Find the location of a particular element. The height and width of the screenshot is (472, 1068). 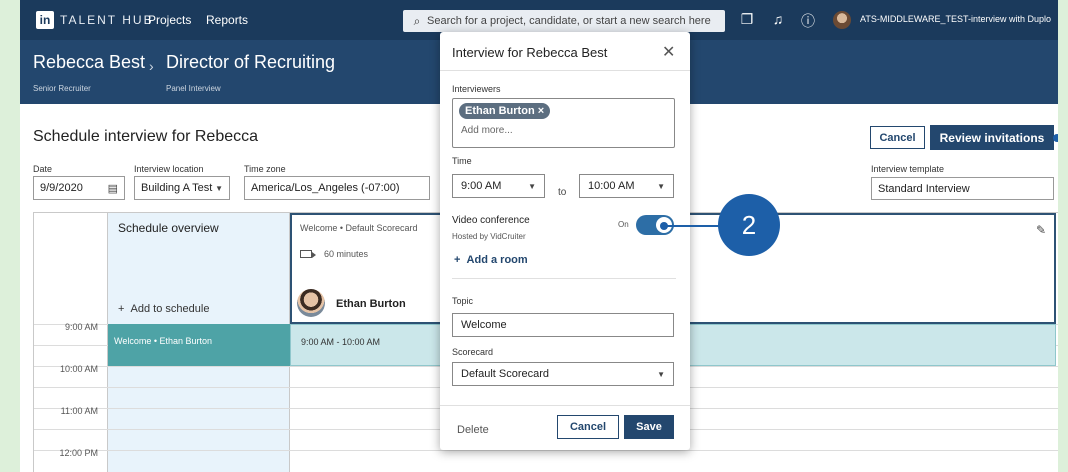

add-to-schedule-button: + Add to schedule is located at coordinates (163, 309).